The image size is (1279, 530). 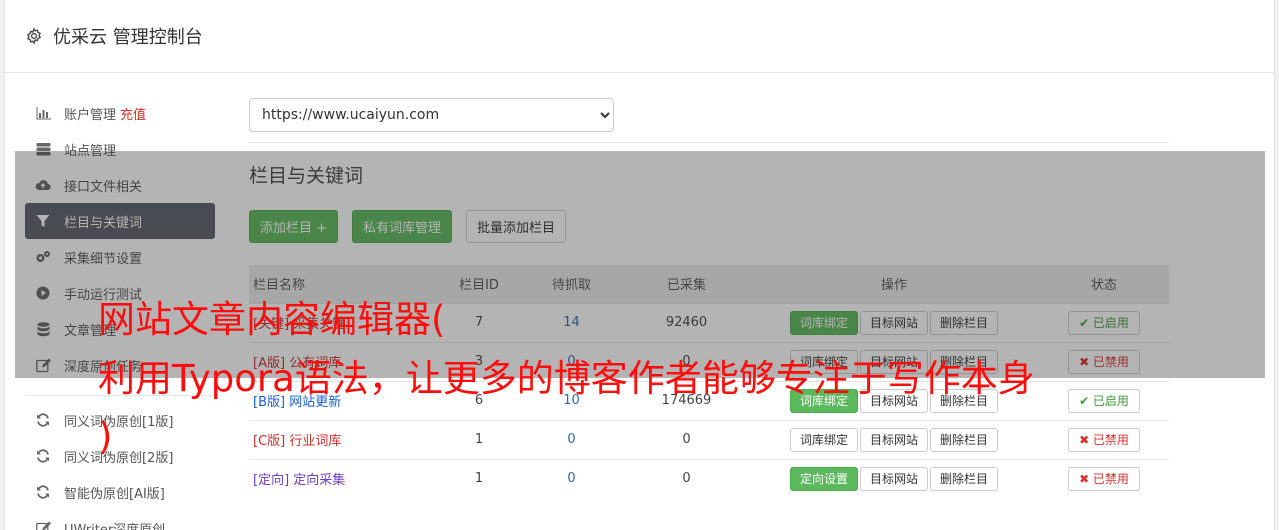 I want to click on play-circle-icon, so click(x=43, y=293).